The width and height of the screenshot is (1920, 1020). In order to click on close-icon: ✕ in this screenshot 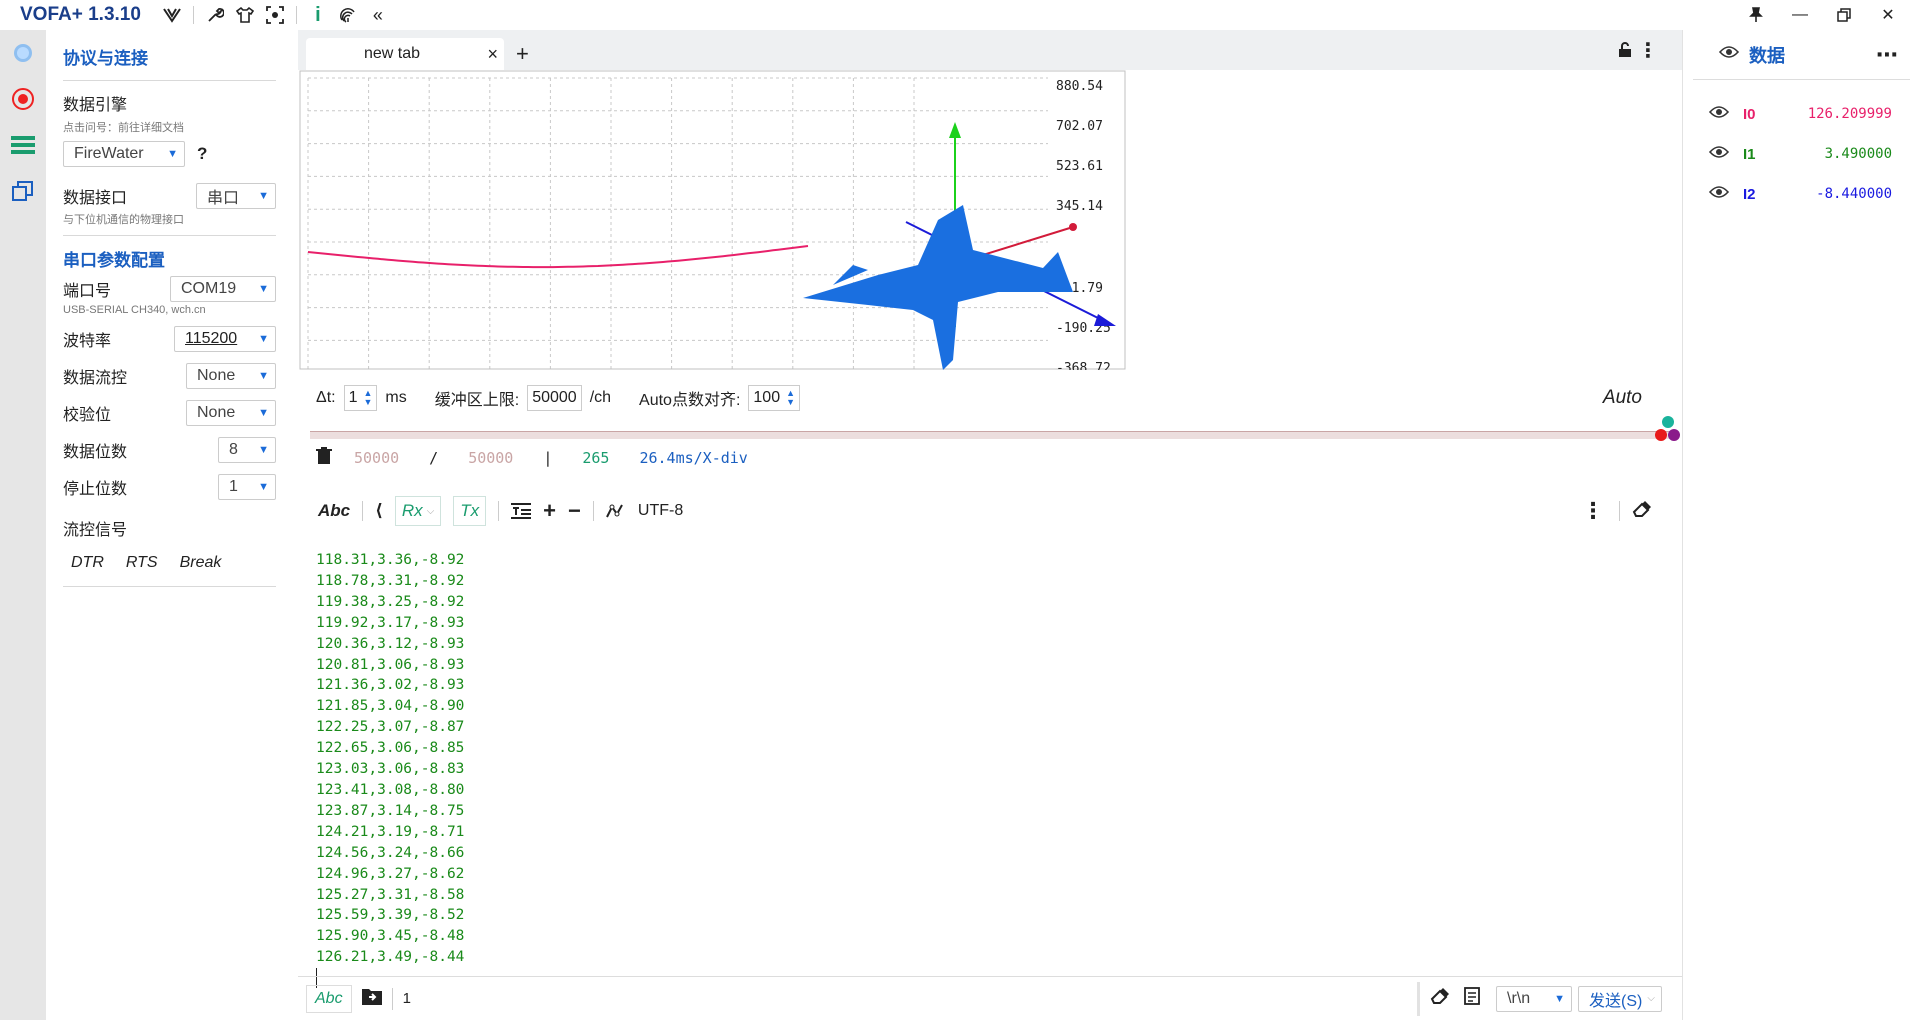, I will do `click(1888, 15)`.